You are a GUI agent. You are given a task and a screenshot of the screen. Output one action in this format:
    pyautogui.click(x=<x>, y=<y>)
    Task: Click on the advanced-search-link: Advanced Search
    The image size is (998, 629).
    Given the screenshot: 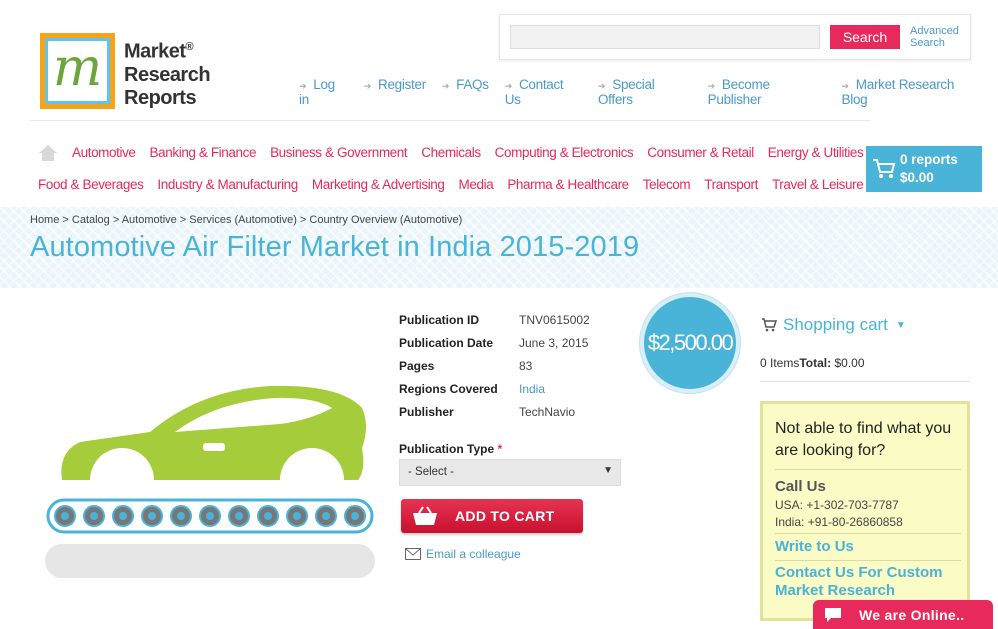 What is the action you would take?
    pyautogui.click(x=934, y=37)
    